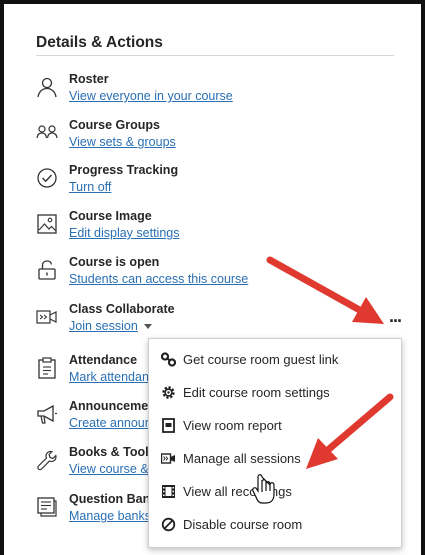 The height and width of the screenshot is (555, 425). Describe the element at coordinates (168, 524) in the screenshot. I see `disable-icon` at that location.